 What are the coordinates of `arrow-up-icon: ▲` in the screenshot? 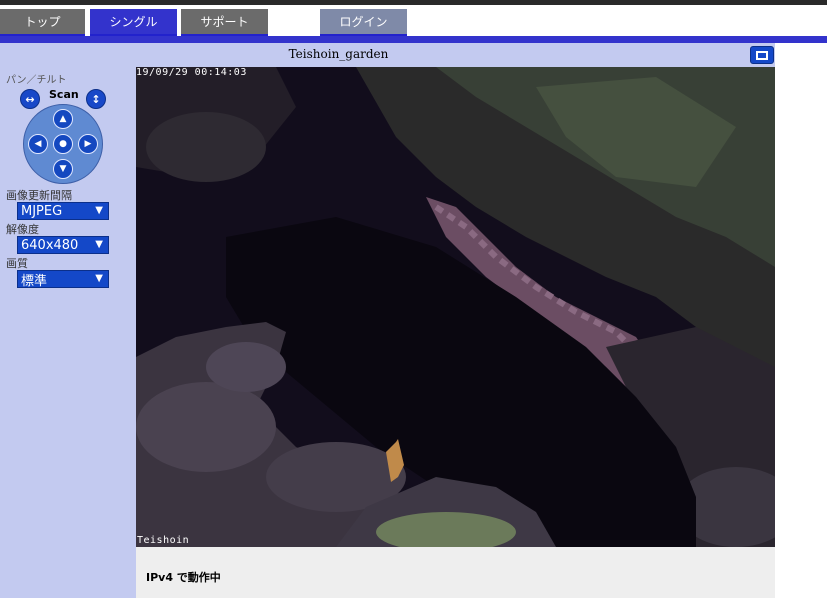 It's located at (63, 119).